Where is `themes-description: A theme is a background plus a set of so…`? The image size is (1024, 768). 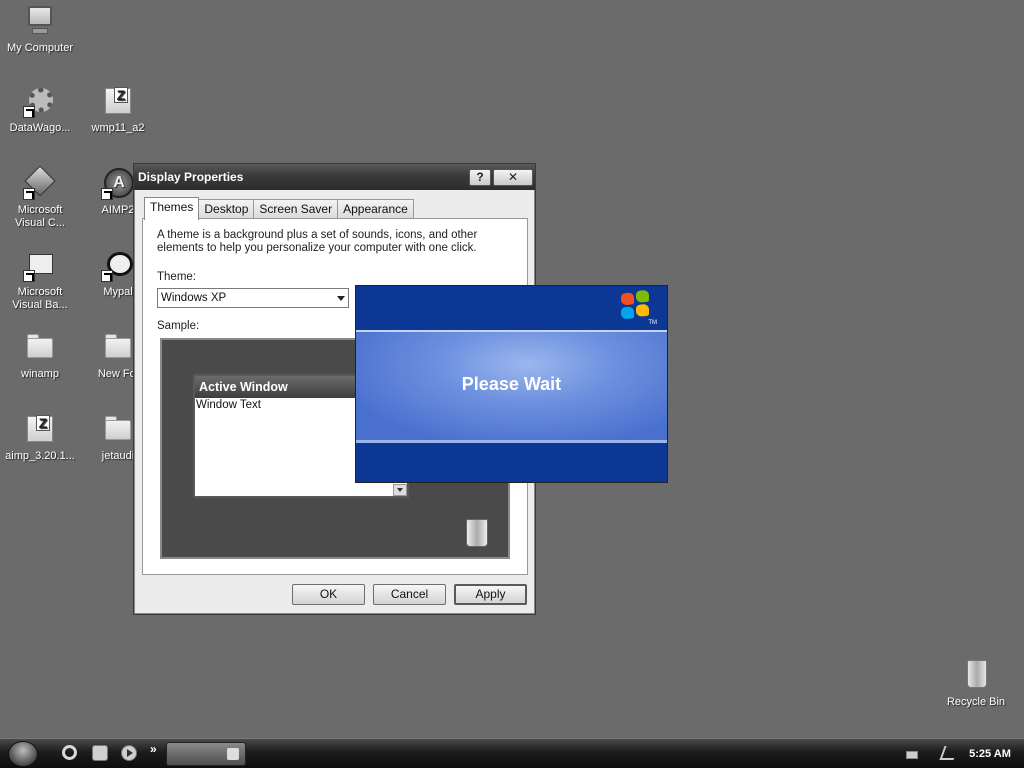 themes-description: A theme is a background plus a set of so… is located at coordinates (317, 241).